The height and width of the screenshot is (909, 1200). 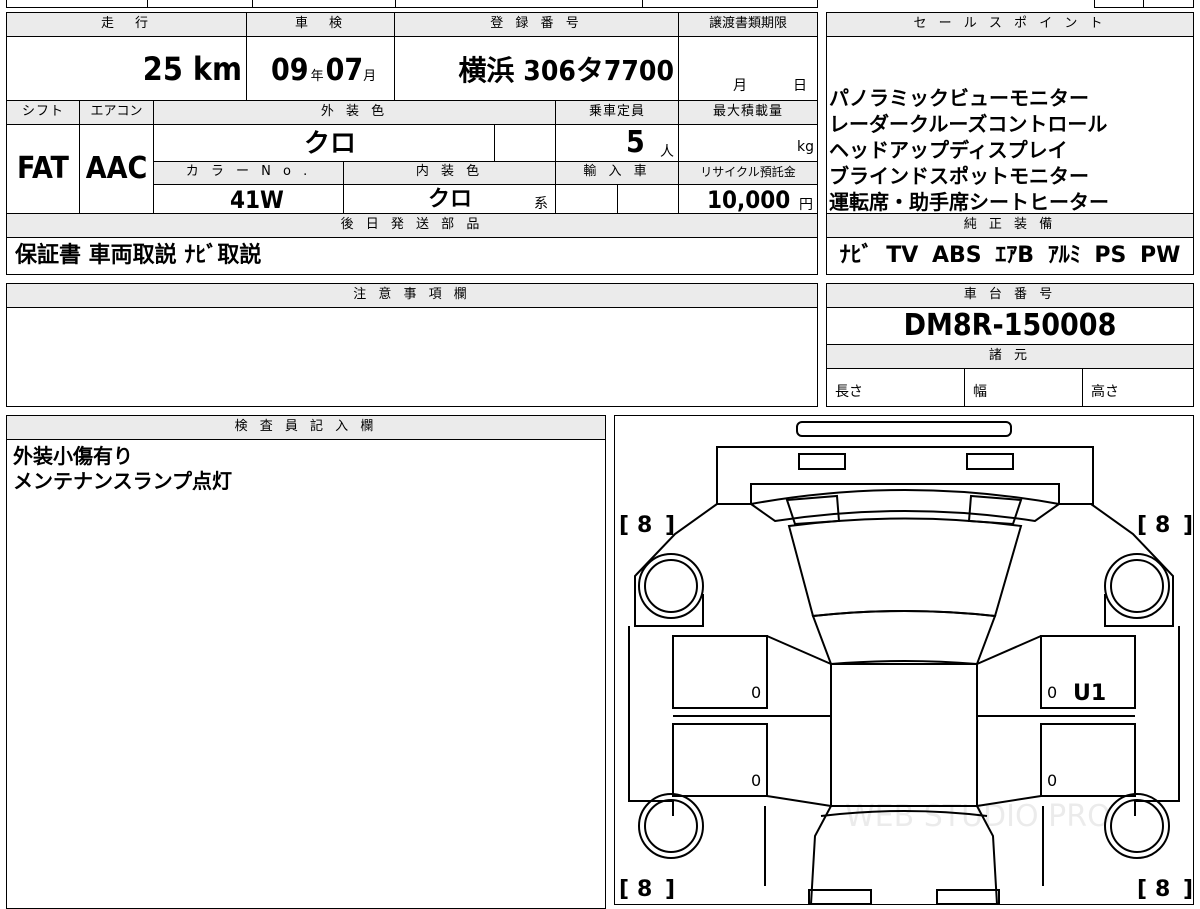 What do you see at coordinates (904, 735) in the screenshot?
I see `roof` at bounding box center [904, 735].